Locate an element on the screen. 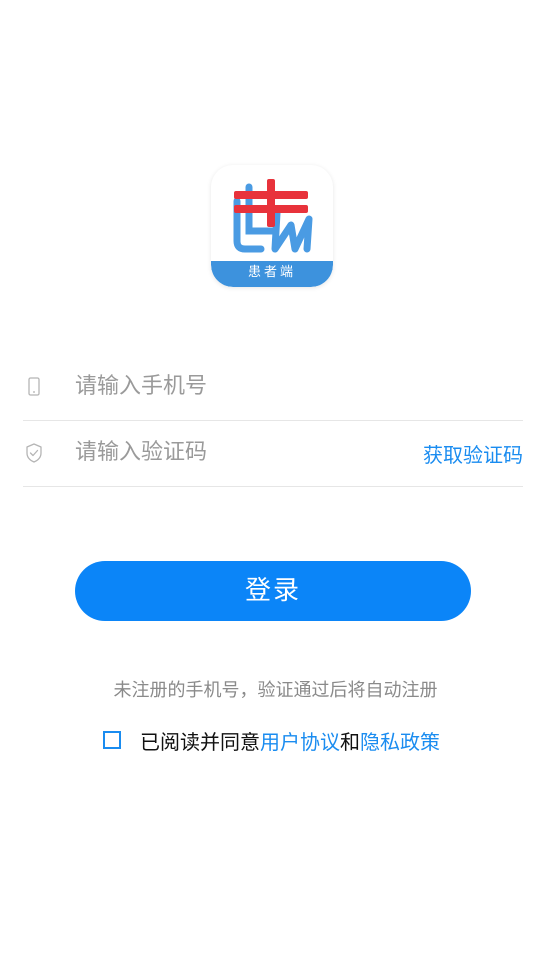  privacy-policy-link: 隐私政策 is located at coordinates (400, 740).